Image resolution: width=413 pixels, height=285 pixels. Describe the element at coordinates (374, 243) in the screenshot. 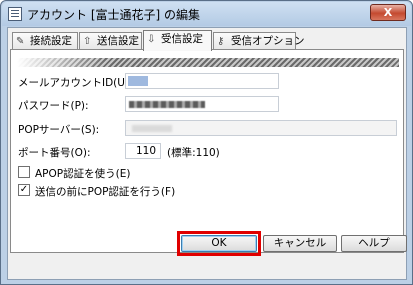

I see `help-button: ヘルプ` at that location.